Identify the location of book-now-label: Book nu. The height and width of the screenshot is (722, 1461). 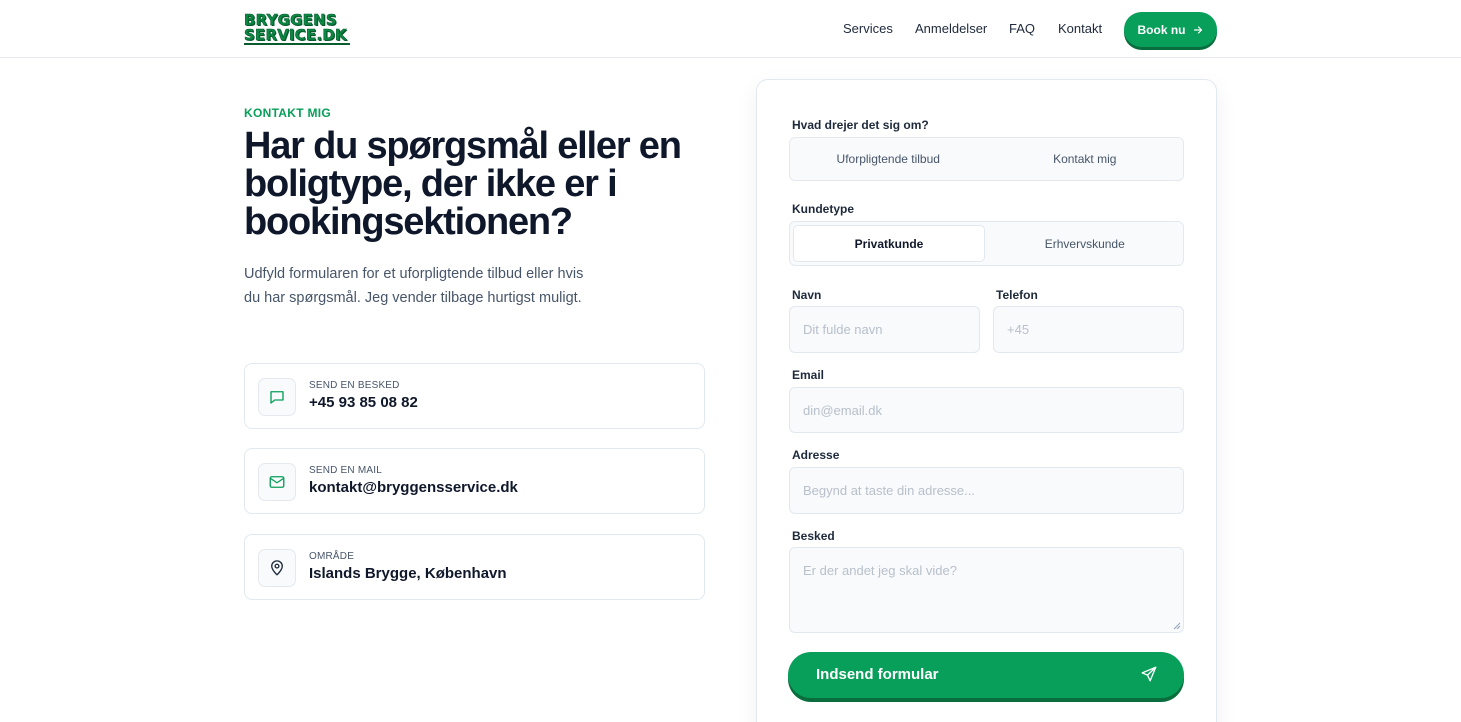
(1161, 29).